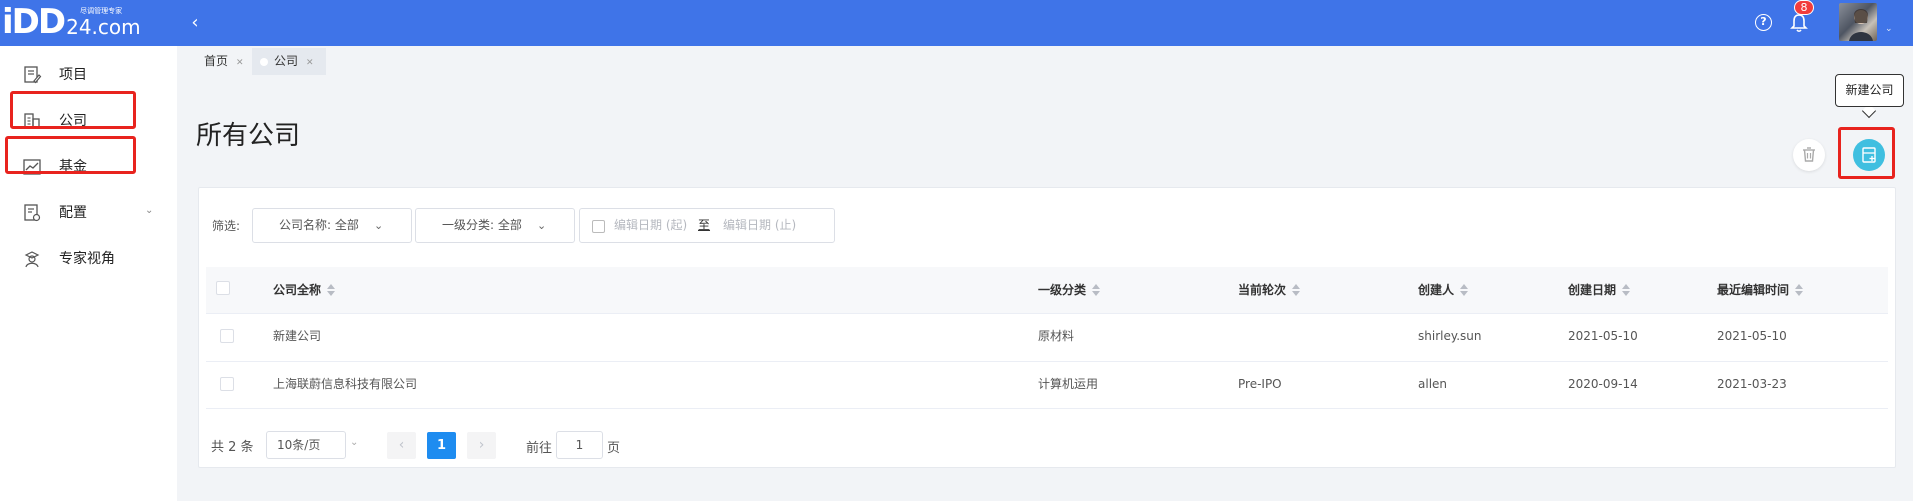  Describe the element at coordinates (1804, 7) in the screenshot. I see `notification-badge: 8` at that location.